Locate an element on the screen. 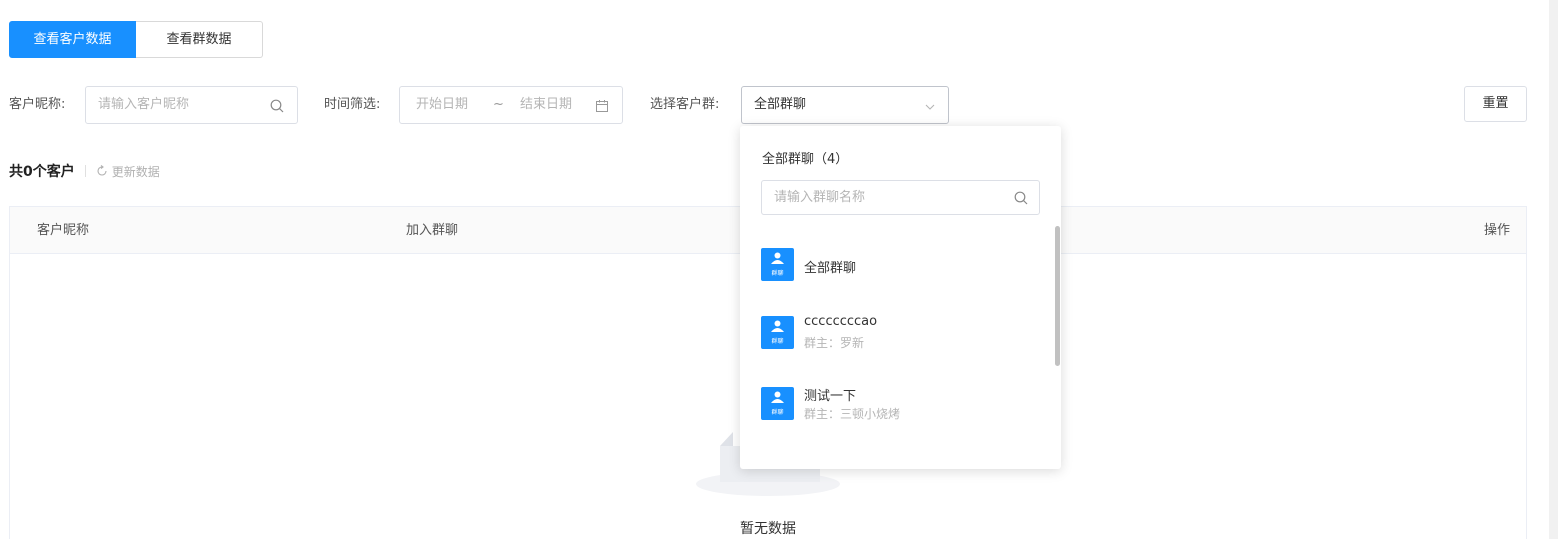  calendar-icon is located at coordinates (602, 106).